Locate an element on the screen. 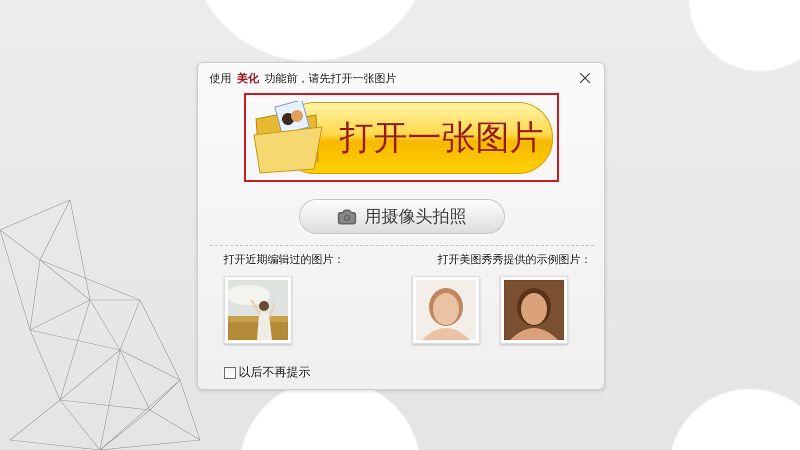  camera-button: 用摄像头拍照 is located at coordinates (401, 216).